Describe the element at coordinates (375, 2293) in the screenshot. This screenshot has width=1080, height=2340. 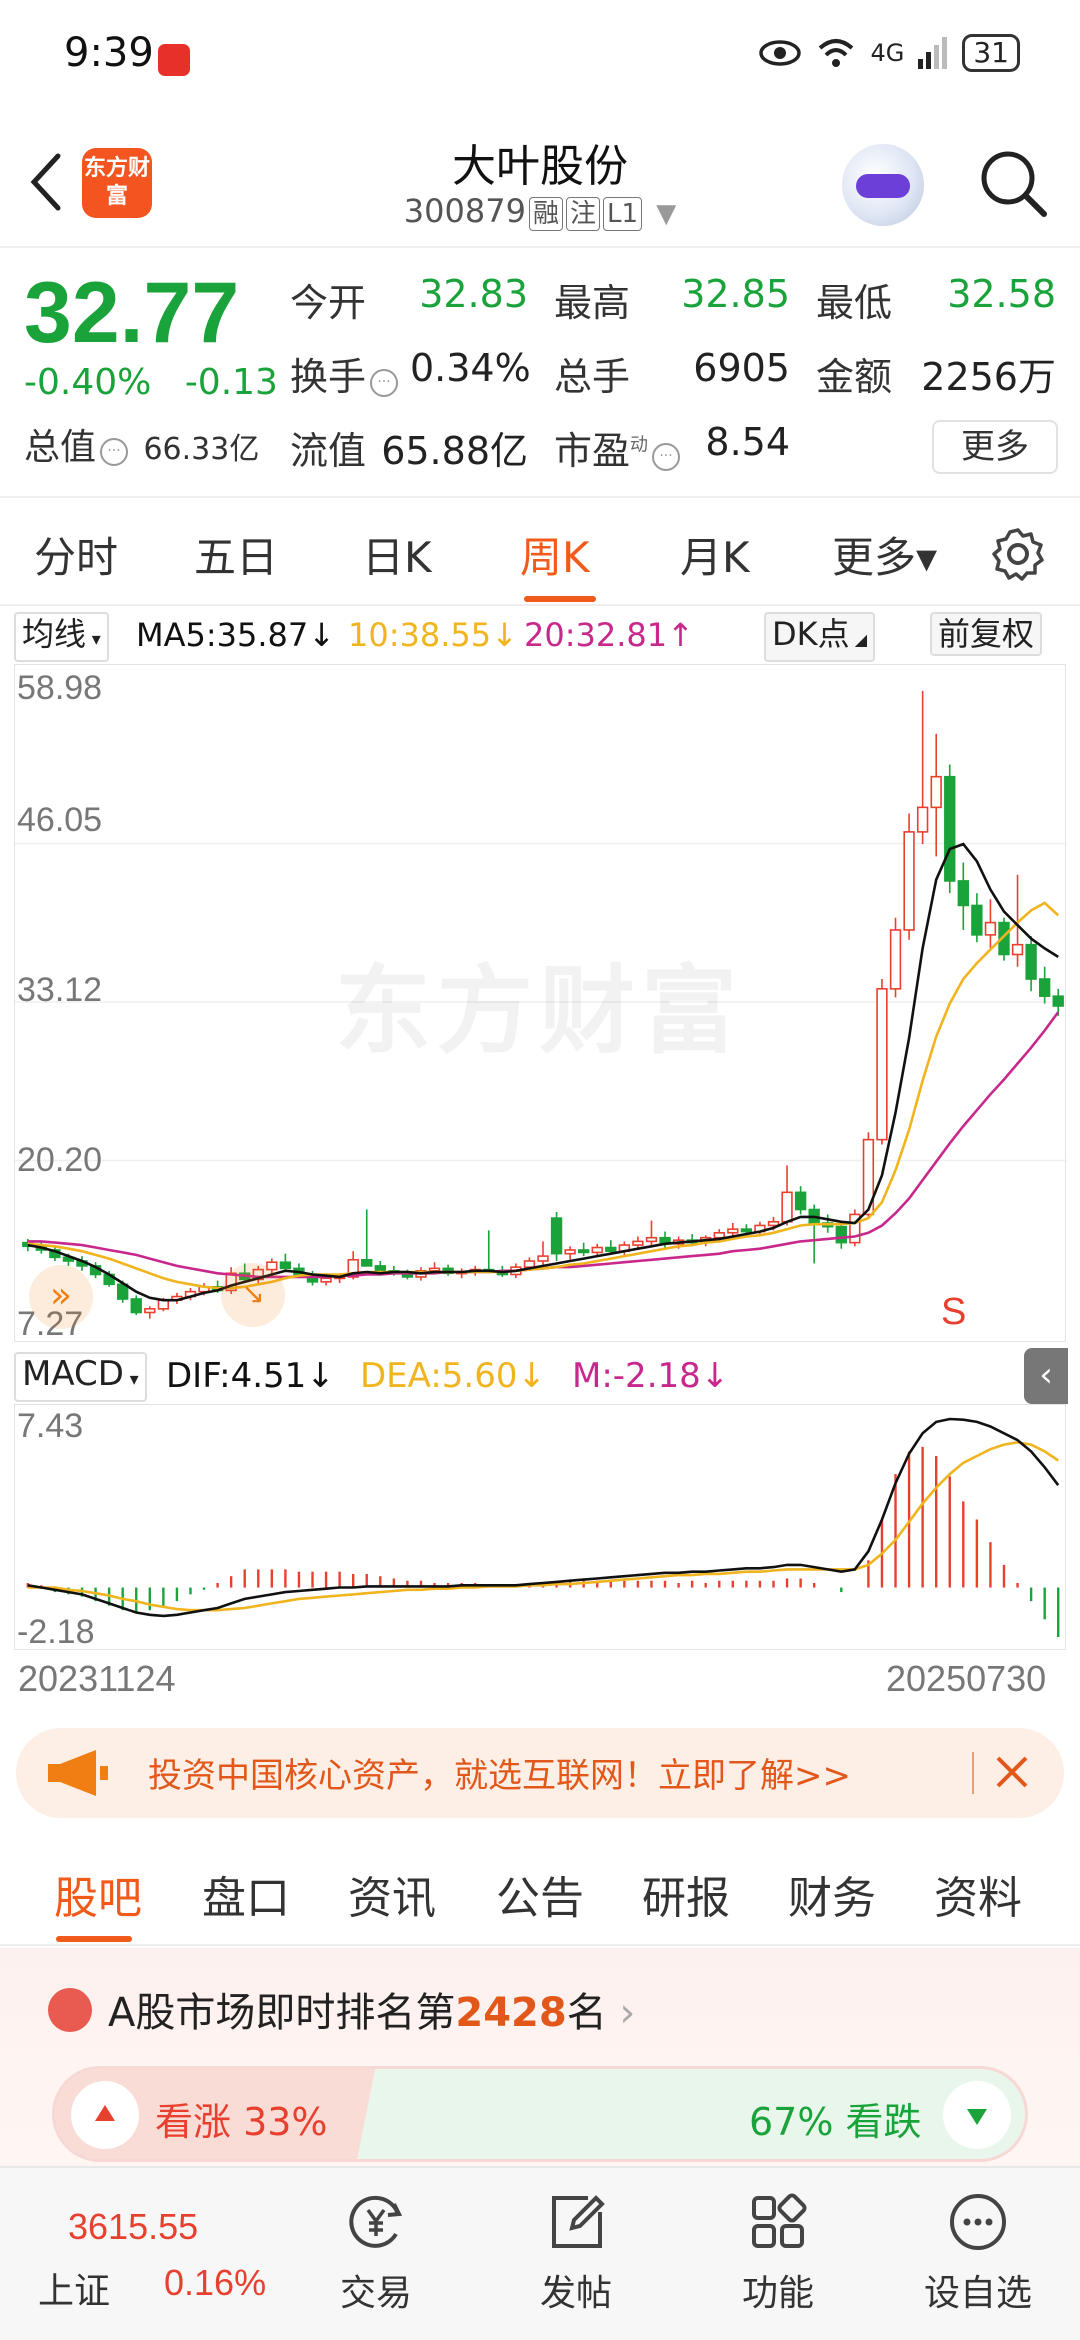
I see `nav-trade-label: 交易` at that location.